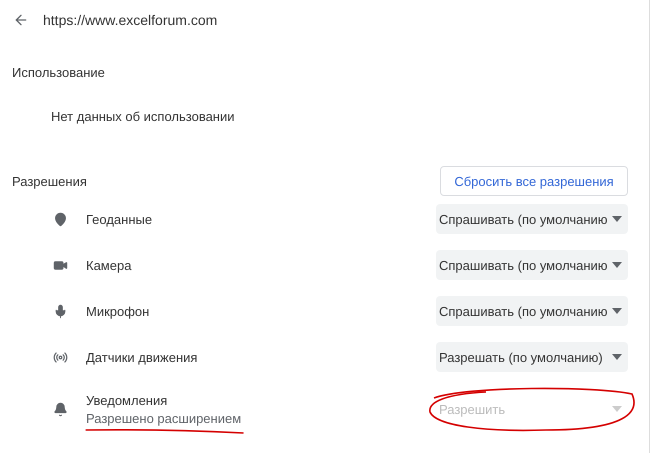 Image resolution: width=650 pixels, height=453 pixels. I want to click on permission-label: Камера, so click(109, 265).